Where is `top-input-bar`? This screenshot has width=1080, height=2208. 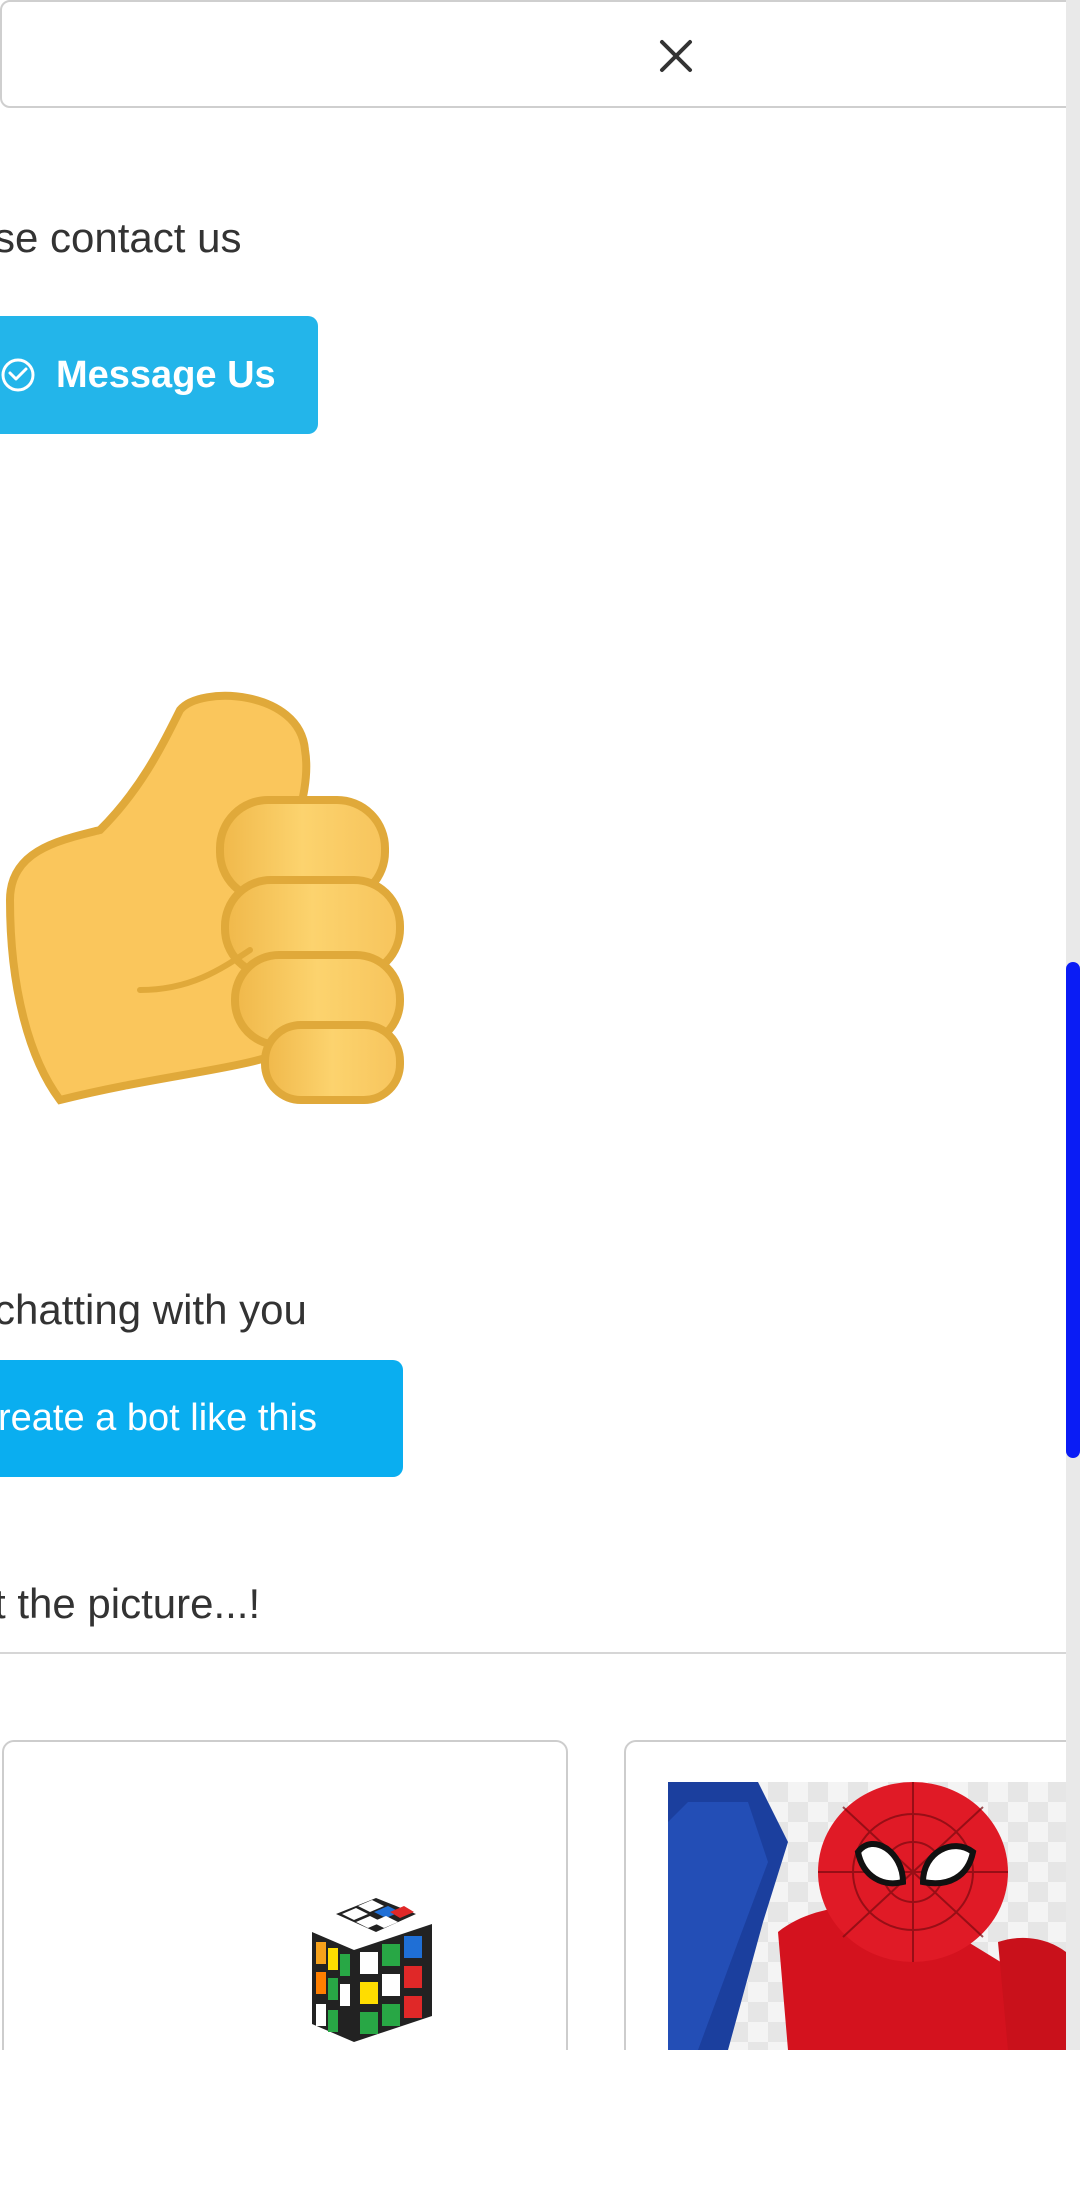
top-input-bar is located at coordinates (533, 54).